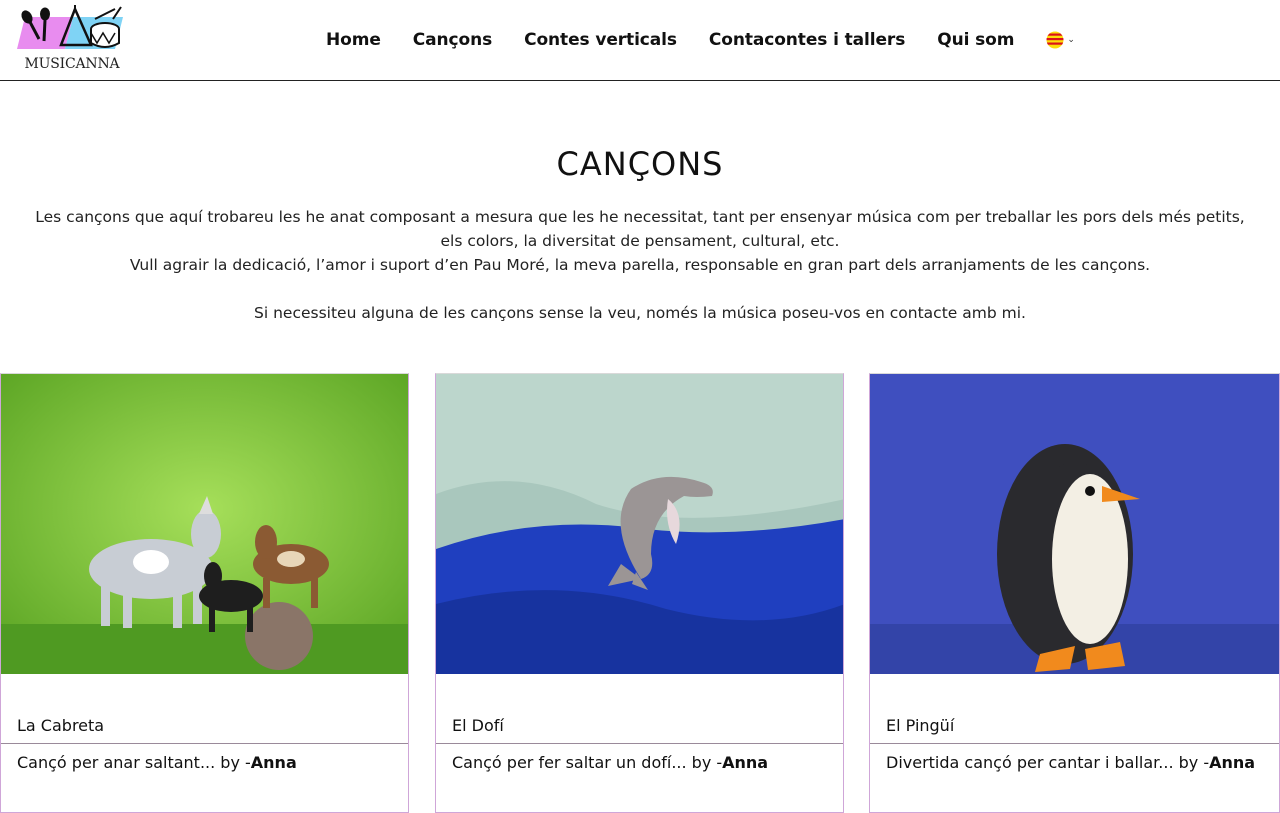  I want to click on chevron-down-icon: ⌄, so click(1071, 40).